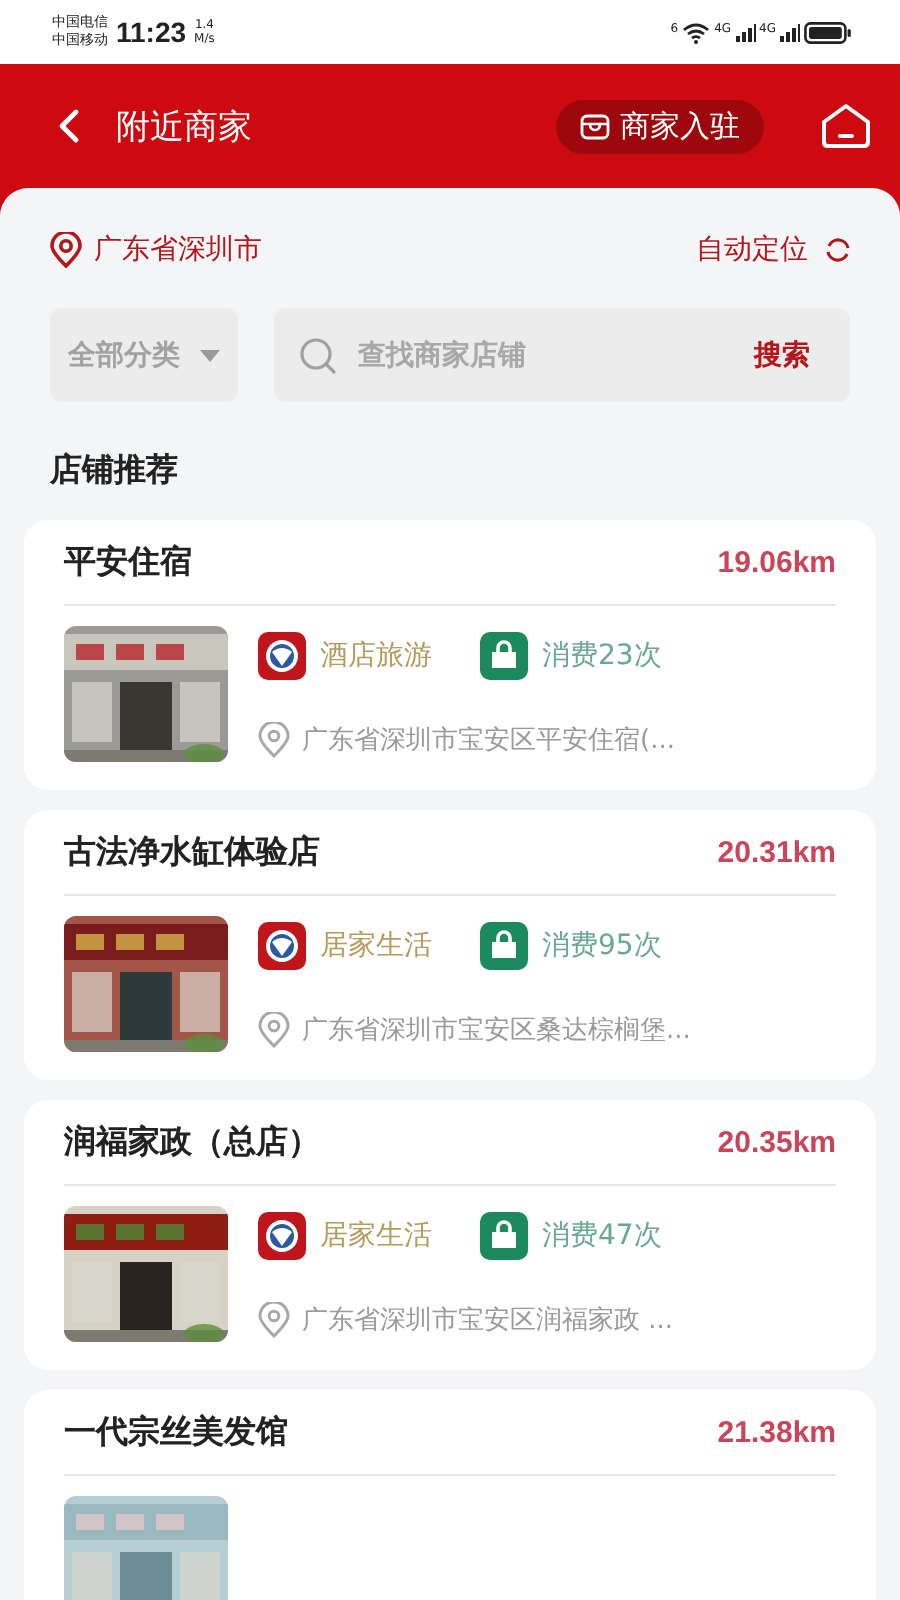  What do you see at coordinates (318, 355) in the screenshot?
I see `search-icon` at bounding box center [318, 355].